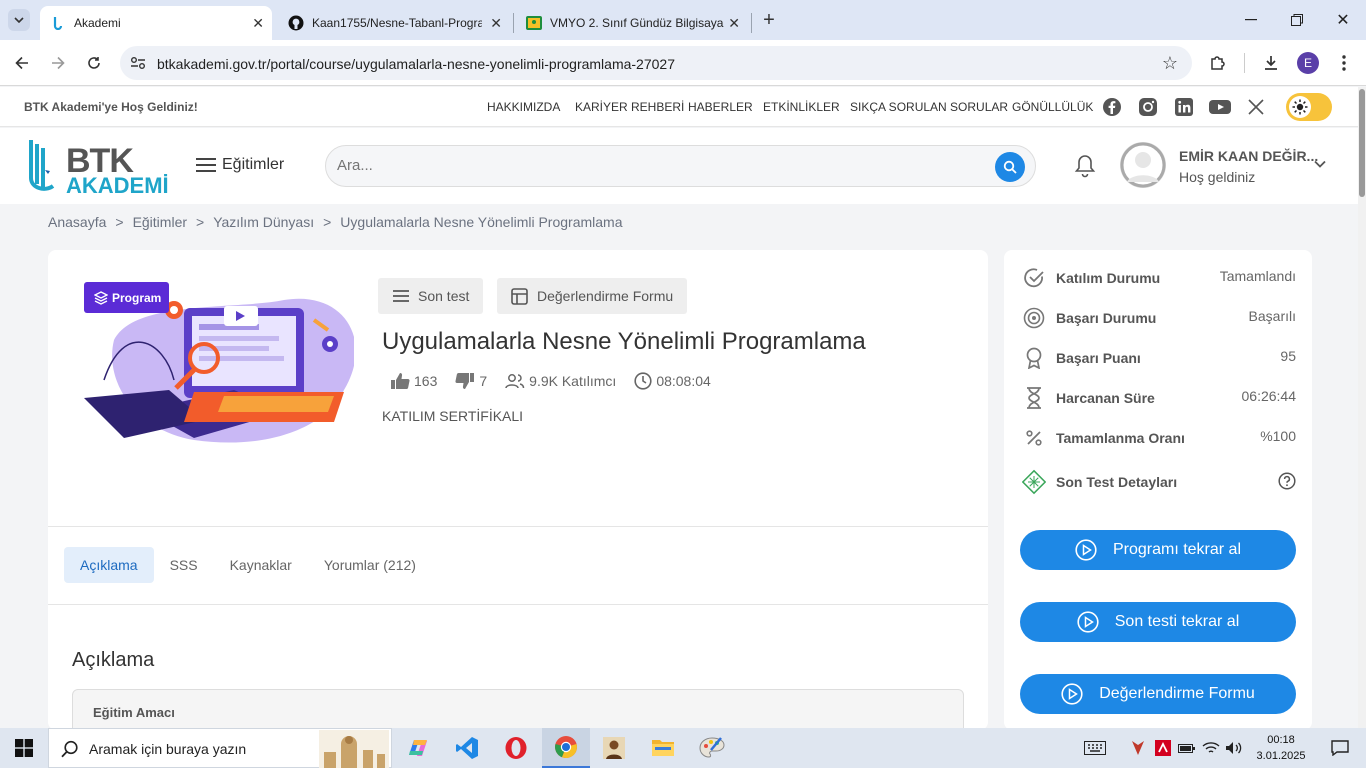  Describe the element at coordinates (1158, 694) in the screenshot. I see `evaluation-form-button: Değerlendirme Formu` at that location.